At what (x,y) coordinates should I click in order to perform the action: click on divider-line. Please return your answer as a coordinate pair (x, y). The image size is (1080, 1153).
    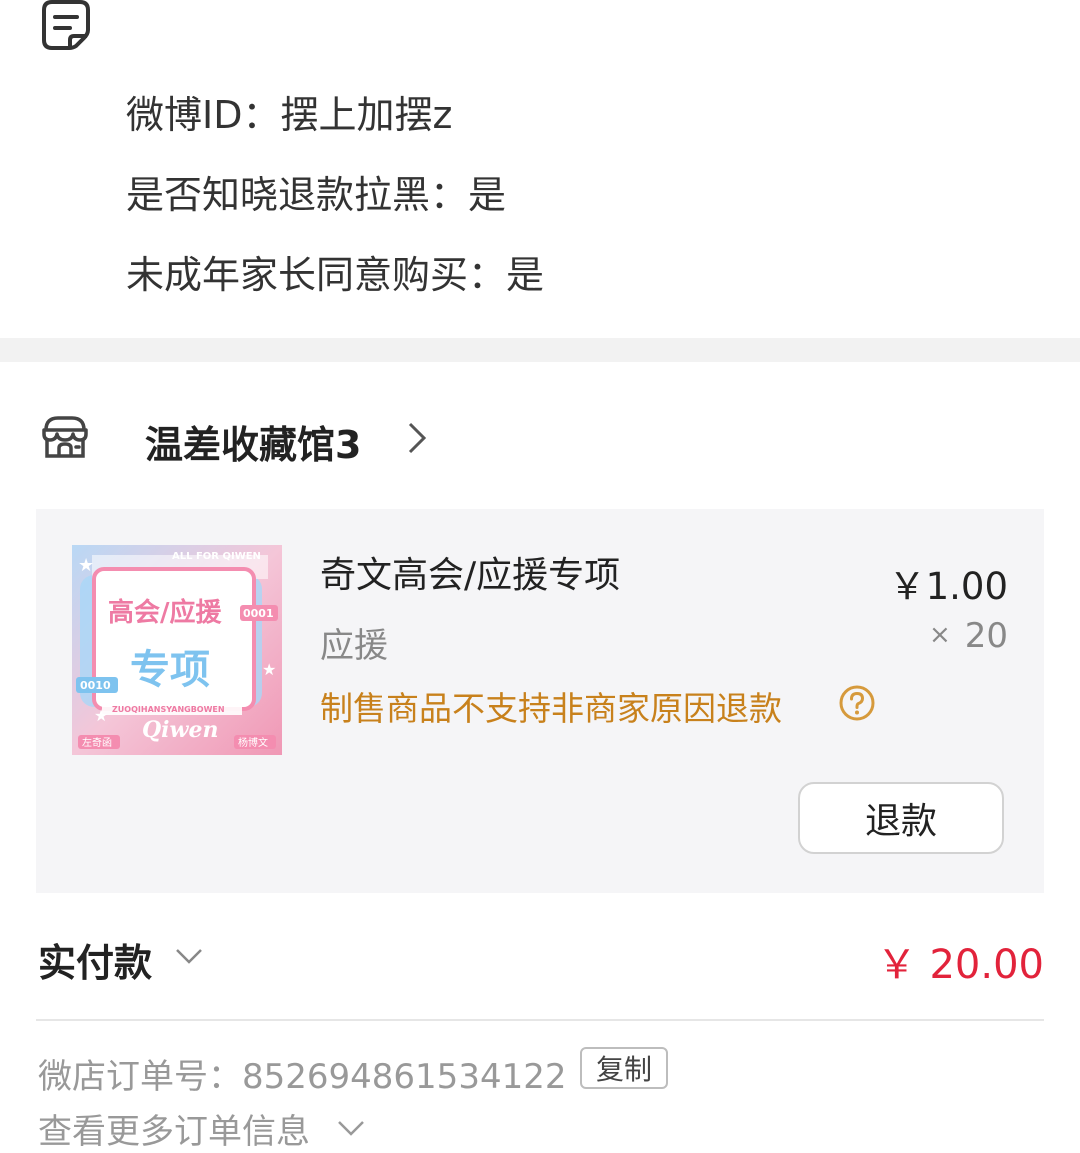
    Looking at the image, I should click on (540, 1020).